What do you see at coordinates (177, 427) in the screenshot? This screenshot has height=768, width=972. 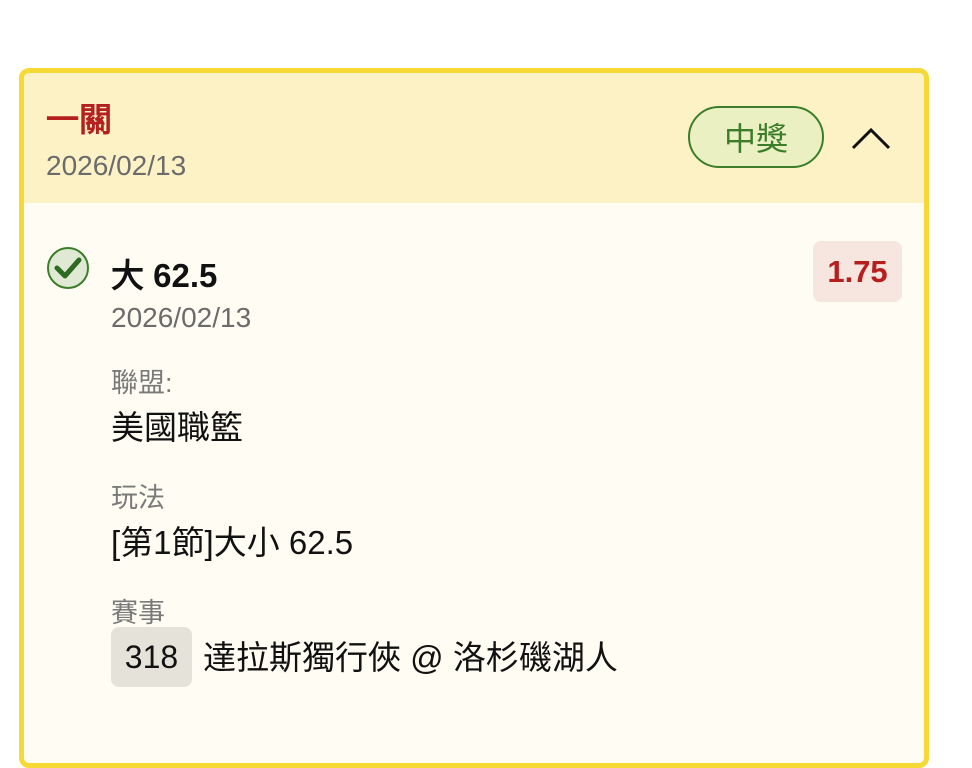 I see `league-value: 美國職籃` at bounding box center [177, 427].